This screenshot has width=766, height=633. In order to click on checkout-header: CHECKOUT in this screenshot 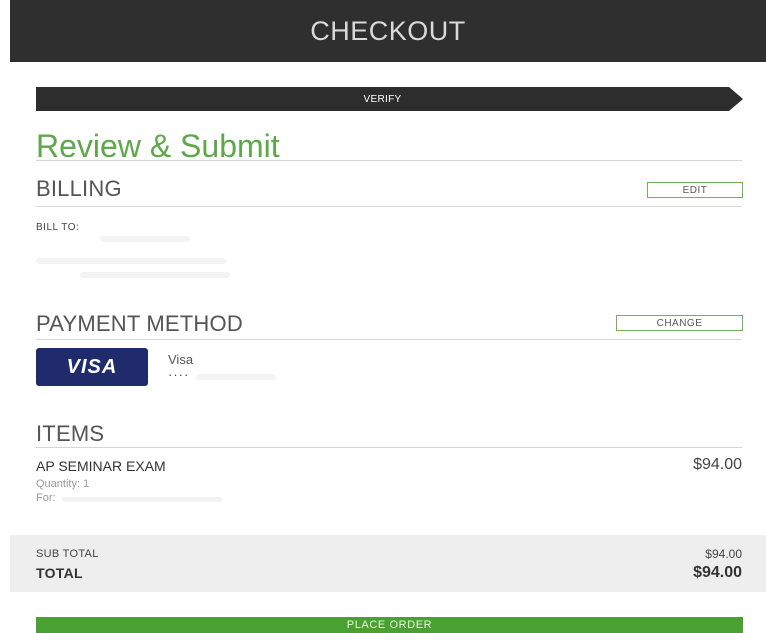, I will do `click(388, 31)`.